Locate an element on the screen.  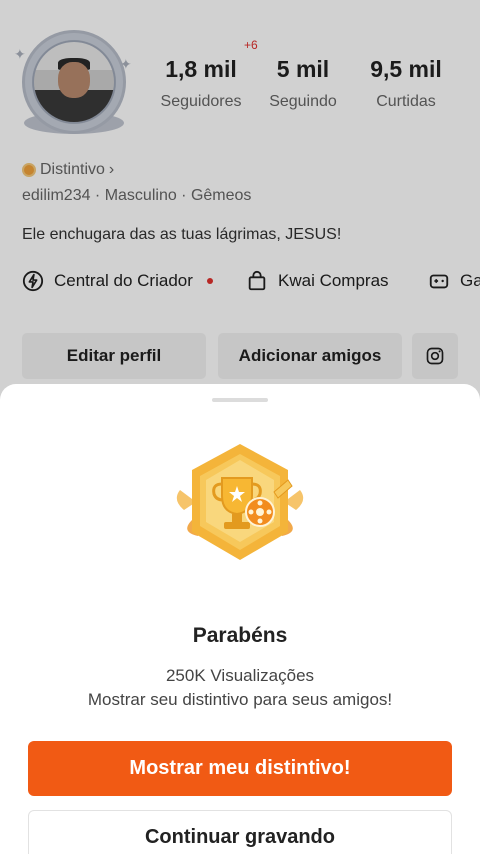
continue-recording-button: Continuar gravando is located at coordinates (240, 832).